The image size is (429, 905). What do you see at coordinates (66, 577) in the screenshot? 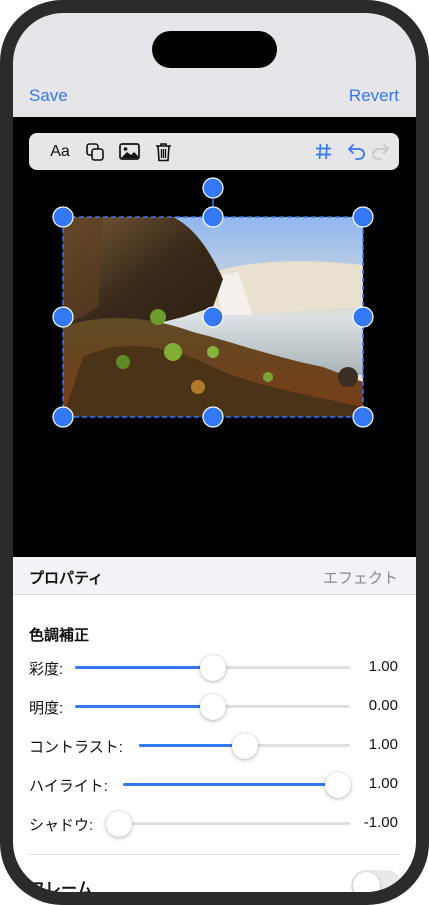
I see `tab-properties: プロパティ` at bounding box center [66, 577].